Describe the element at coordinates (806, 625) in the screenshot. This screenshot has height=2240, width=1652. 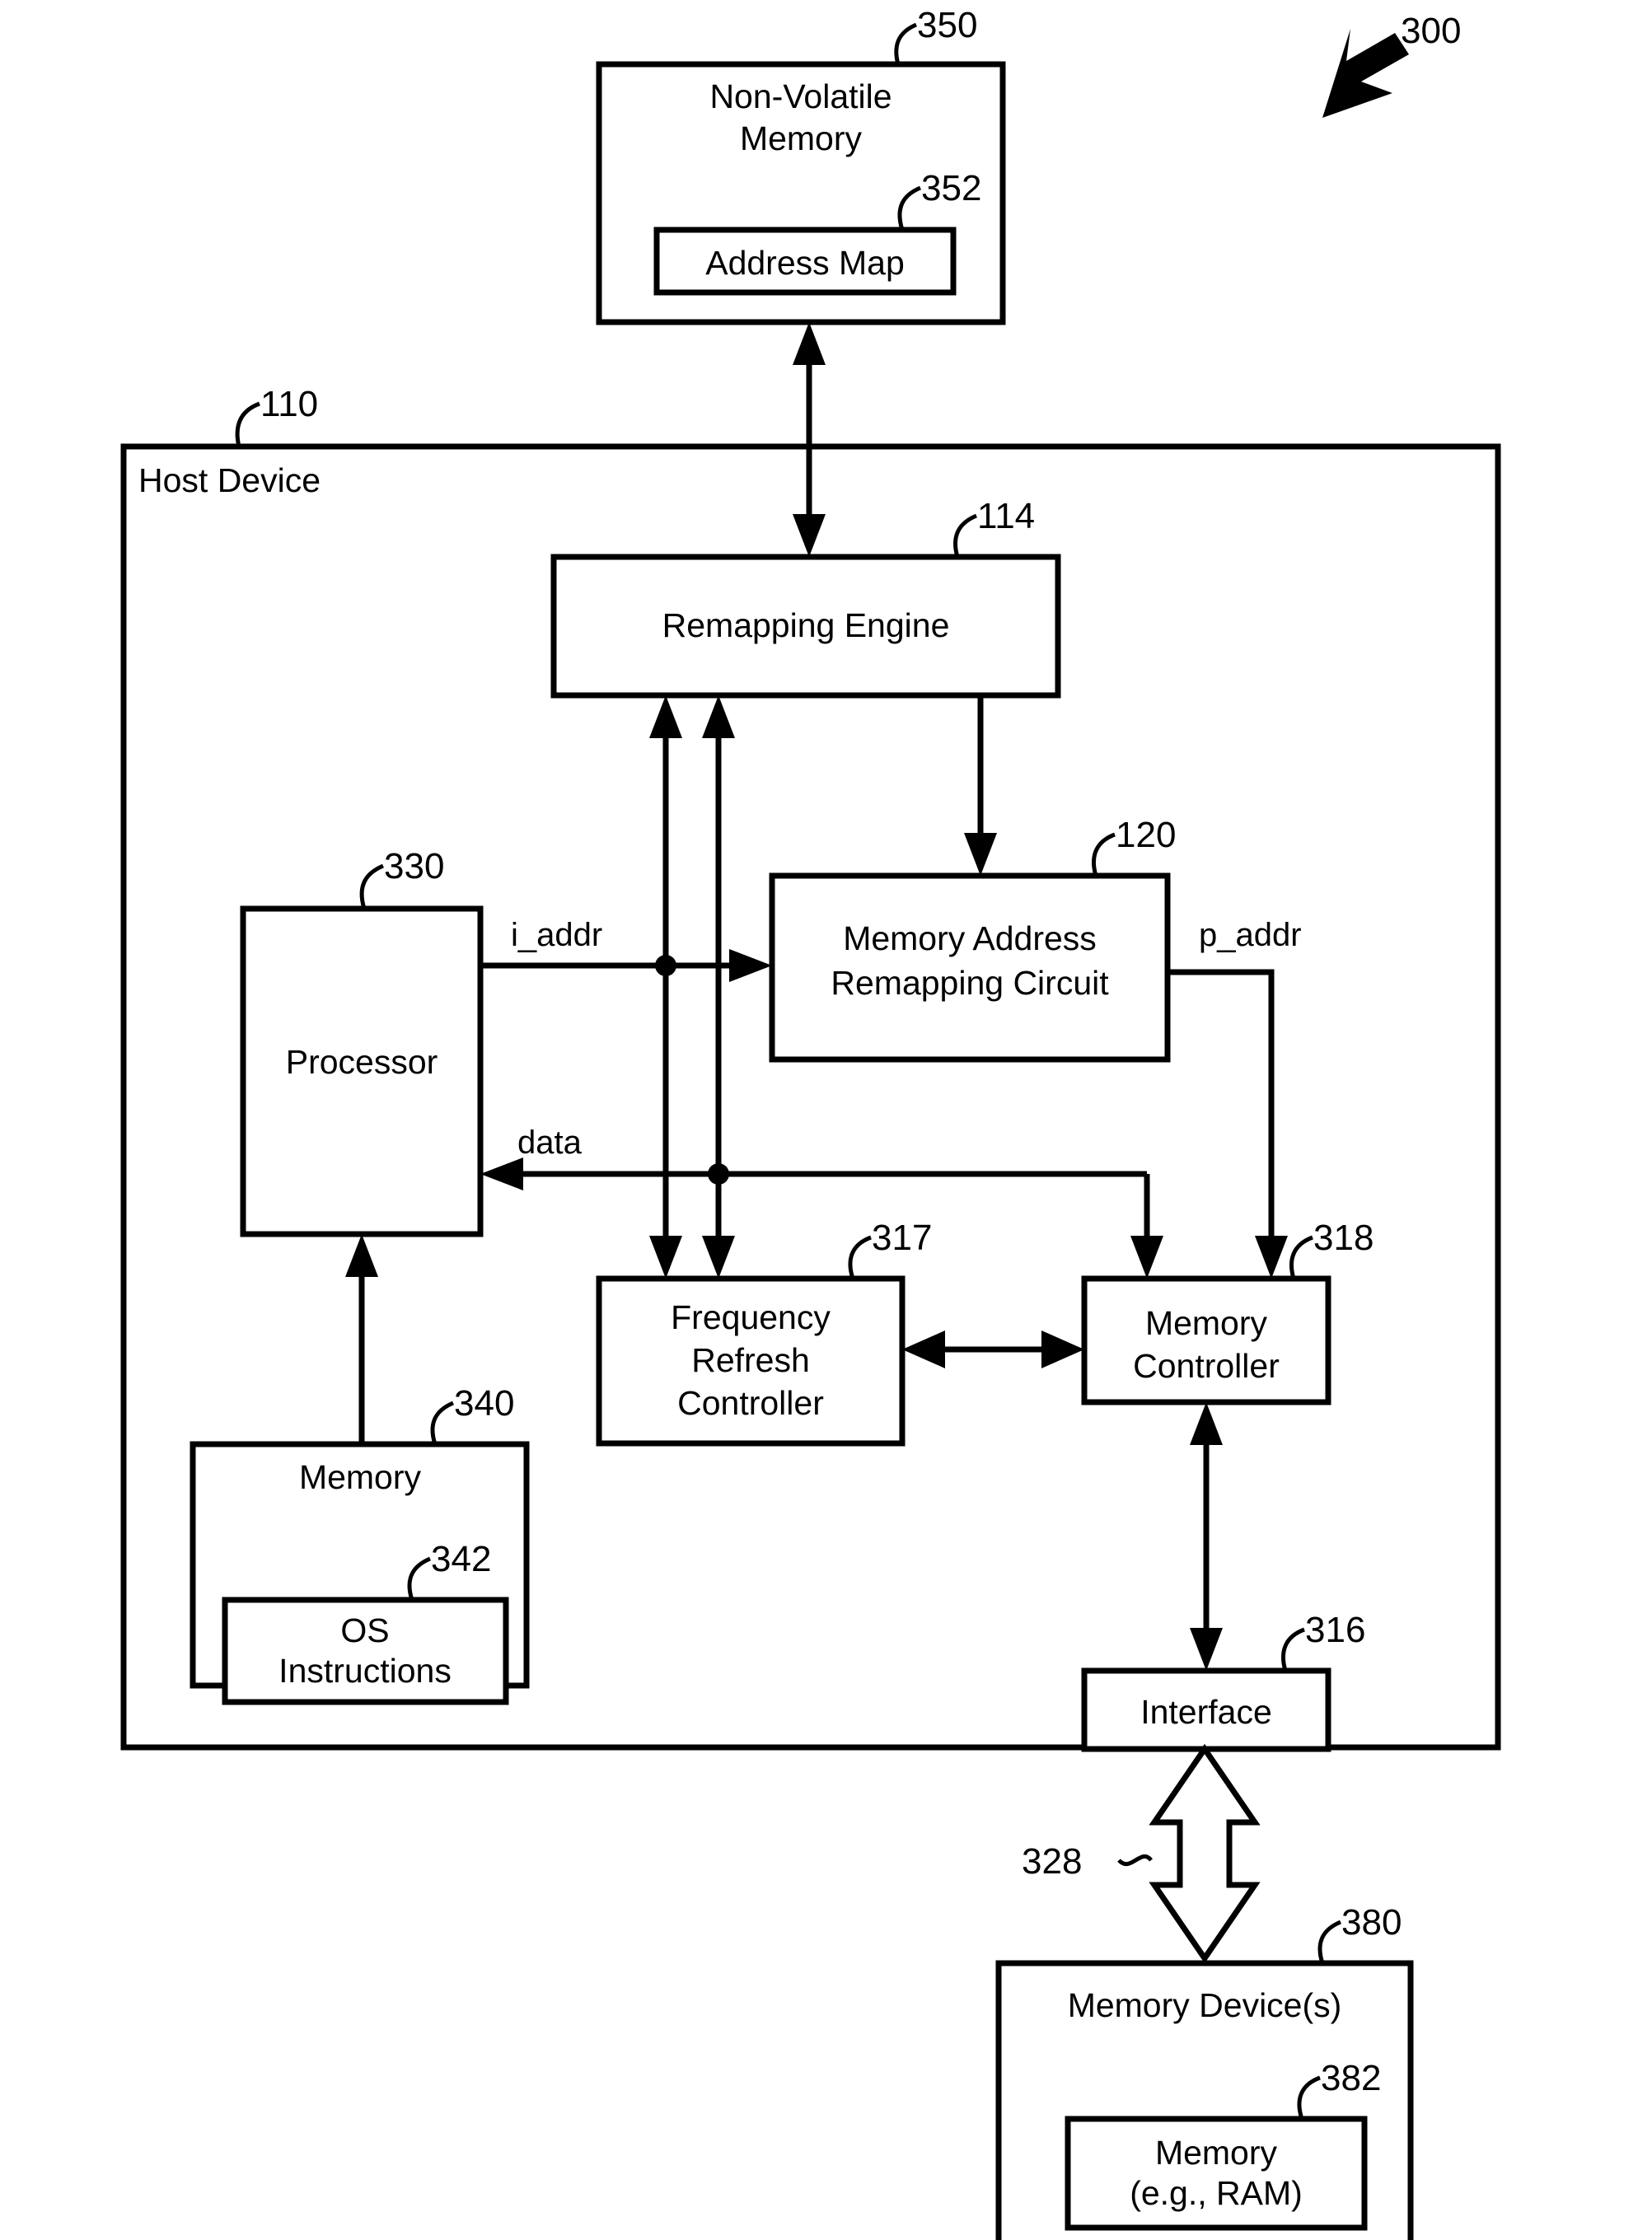
I see `remapping-engine-label: Remapping Engine` at that location.